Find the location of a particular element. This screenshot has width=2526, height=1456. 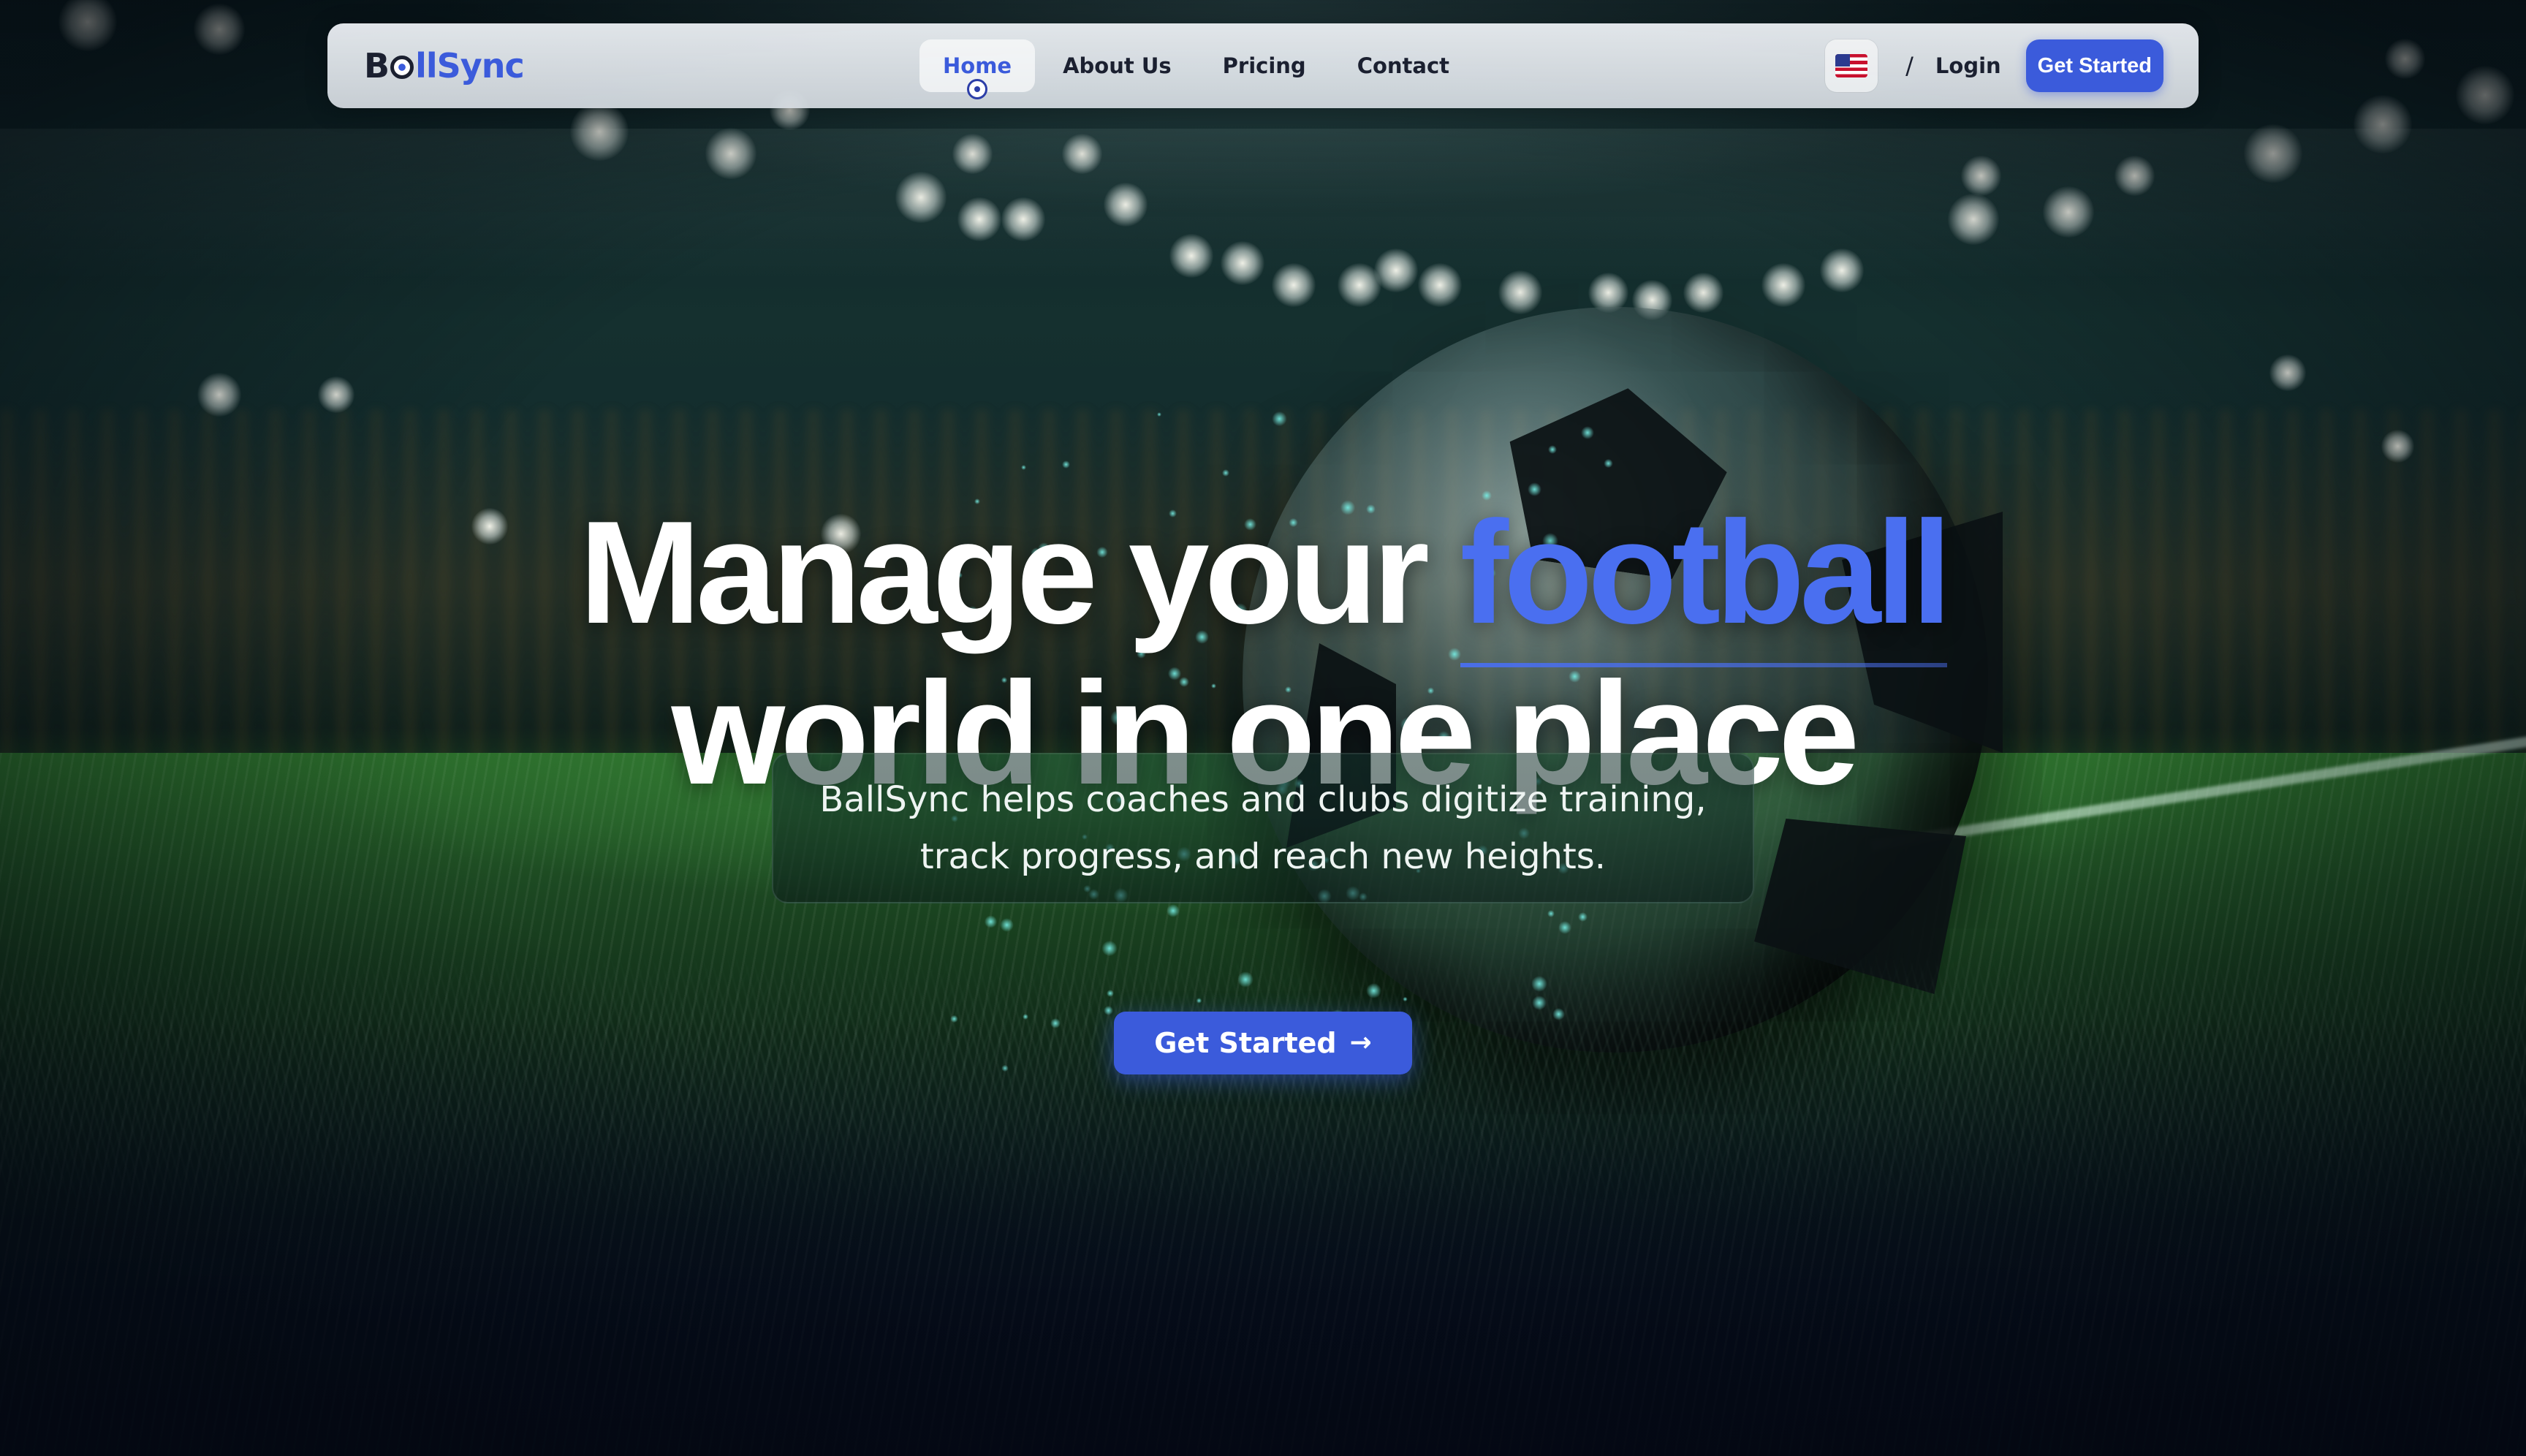

nav-item-label: Contact is located at coordinates (1403, 65).